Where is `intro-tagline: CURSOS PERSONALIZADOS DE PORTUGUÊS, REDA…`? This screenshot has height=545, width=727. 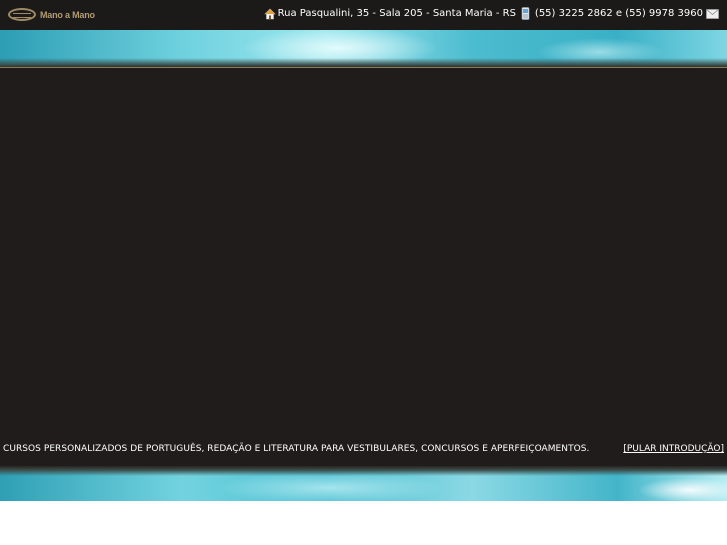 intro-tagline: CURSOS PERSONALIZADOS DE PORTUGUÊS, REDA… is located at coordinates (296, 449).